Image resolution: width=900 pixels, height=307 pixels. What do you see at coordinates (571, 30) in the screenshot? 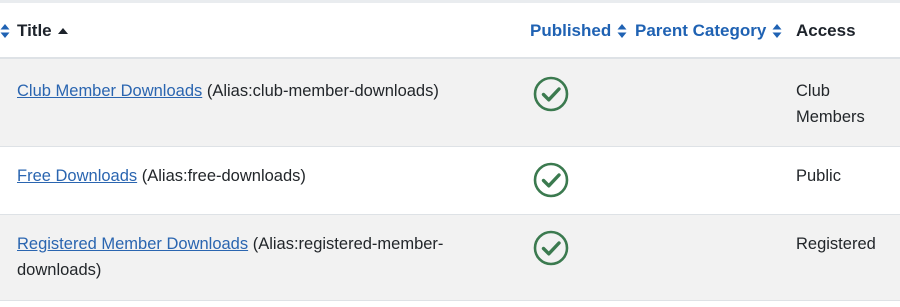
I see `column-header-published-label: Published` at bounding box center [571, 30].